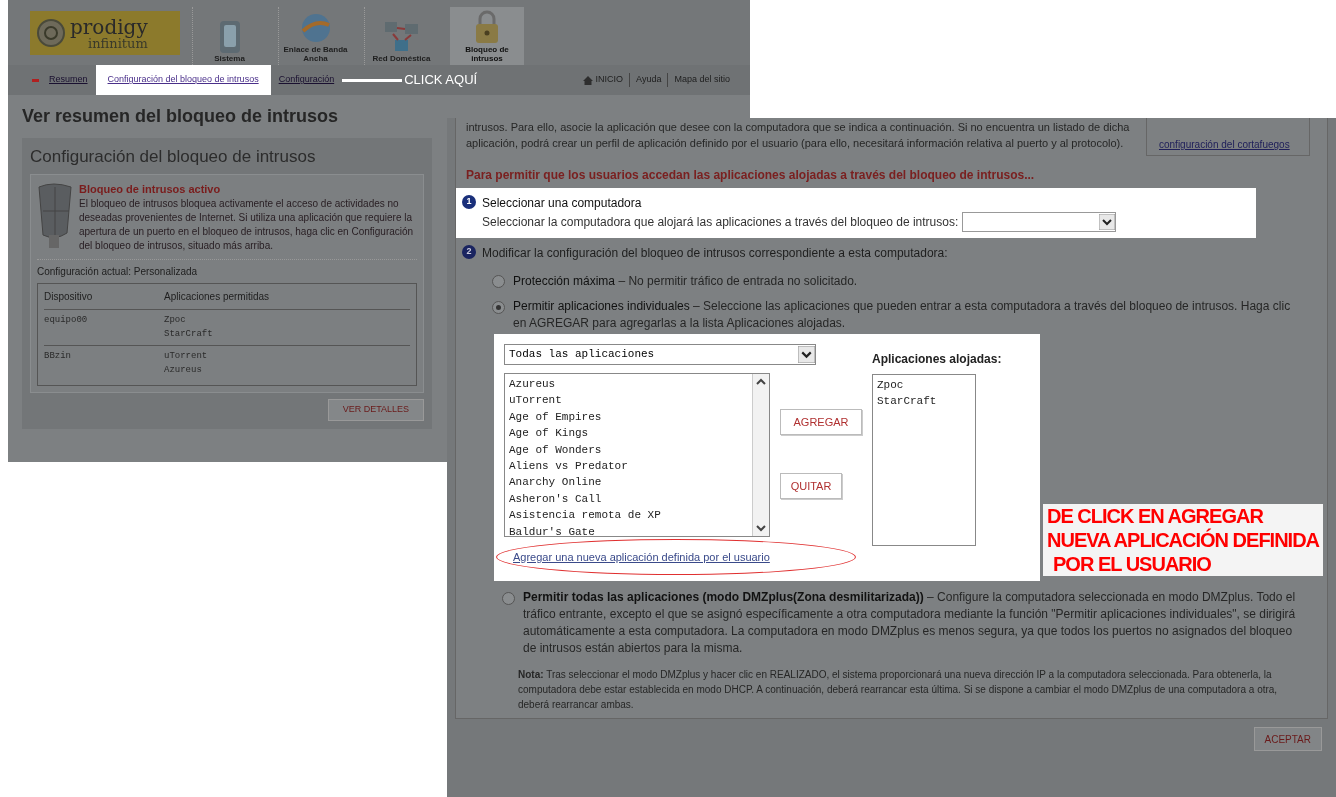 The height and width of the screenshot is (797, 1336). Describe the element at coordinates (715, 253) in the screenshot. I see `step-title: Modificar la configuración del bloqueo de intrusos correspondiente a esta computadora:` at that location.